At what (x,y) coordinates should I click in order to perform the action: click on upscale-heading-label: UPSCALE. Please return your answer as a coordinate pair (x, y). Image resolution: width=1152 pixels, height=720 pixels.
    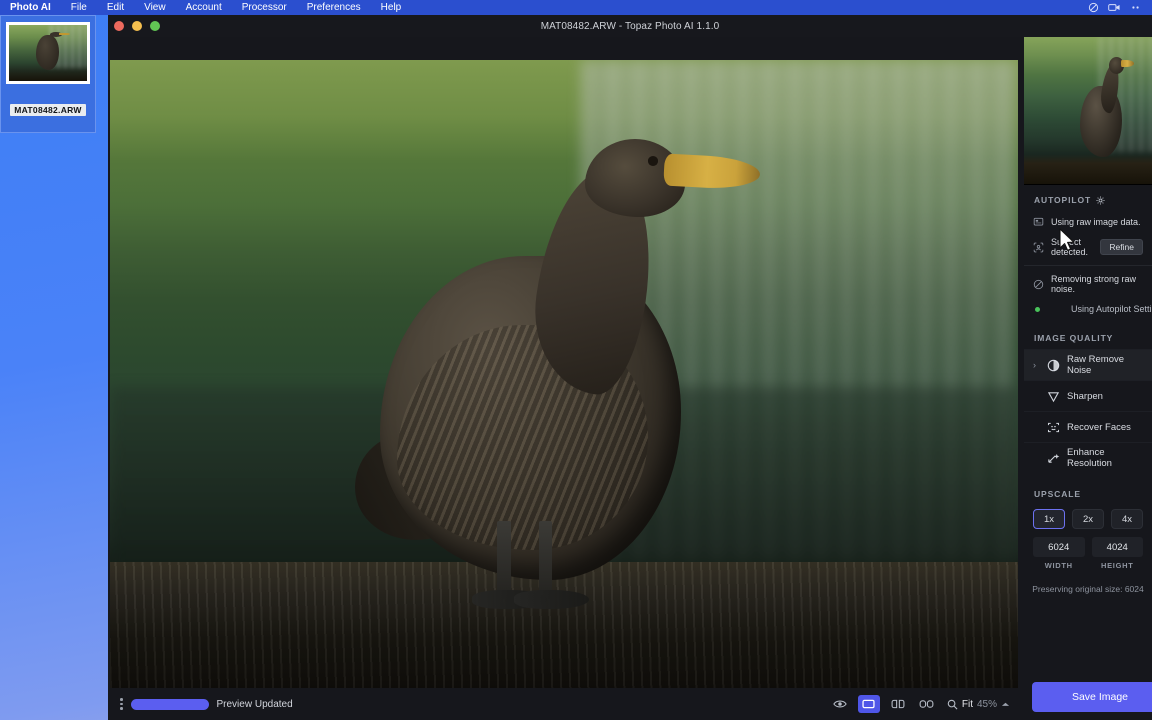
    Looking at the image, I should click on (1057, 494).